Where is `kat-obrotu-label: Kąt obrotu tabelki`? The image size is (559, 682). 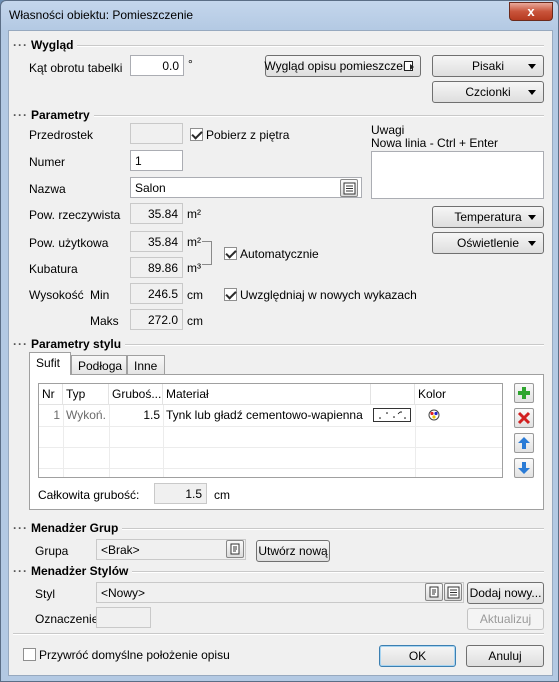
kat-obrotu-label: Kąt obrotu tabelki is located at coordinates (76, 68).